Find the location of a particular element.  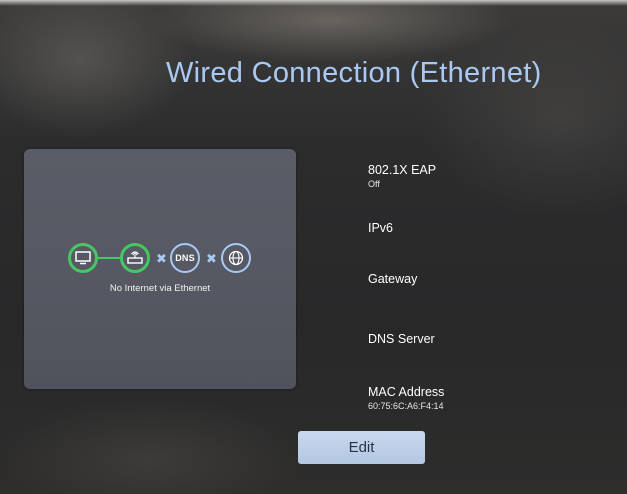

setting-dns-server: DNS Server is located at coordinates (401, 339).